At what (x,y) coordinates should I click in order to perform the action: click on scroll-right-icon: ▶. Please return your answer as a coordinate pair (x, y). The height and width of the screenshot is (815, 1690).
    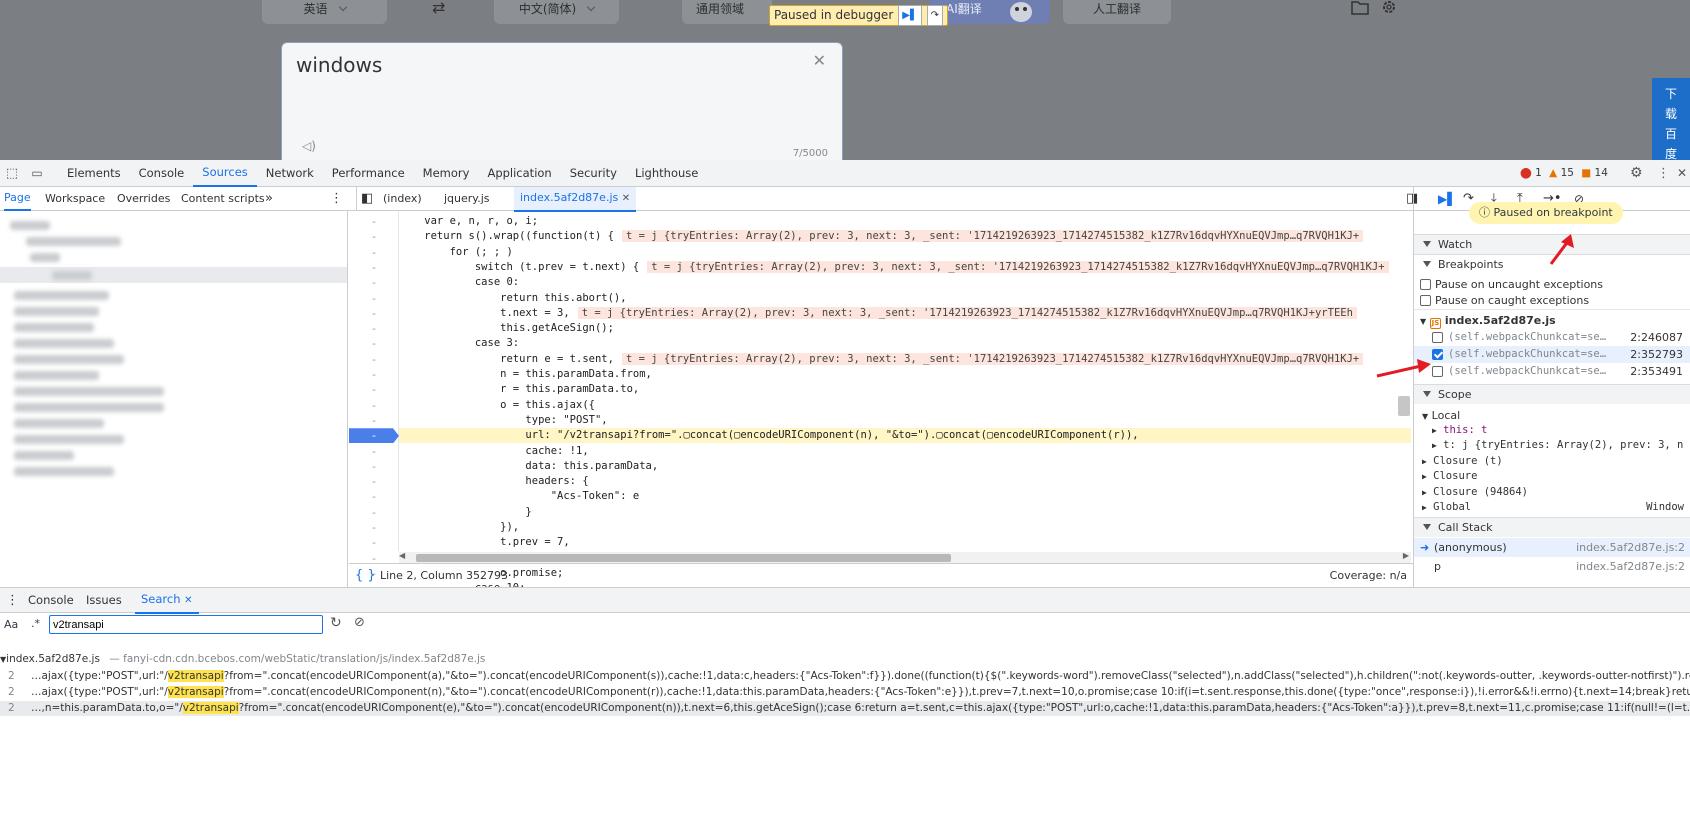
    Looking at the image, I should click on (1406, 555).